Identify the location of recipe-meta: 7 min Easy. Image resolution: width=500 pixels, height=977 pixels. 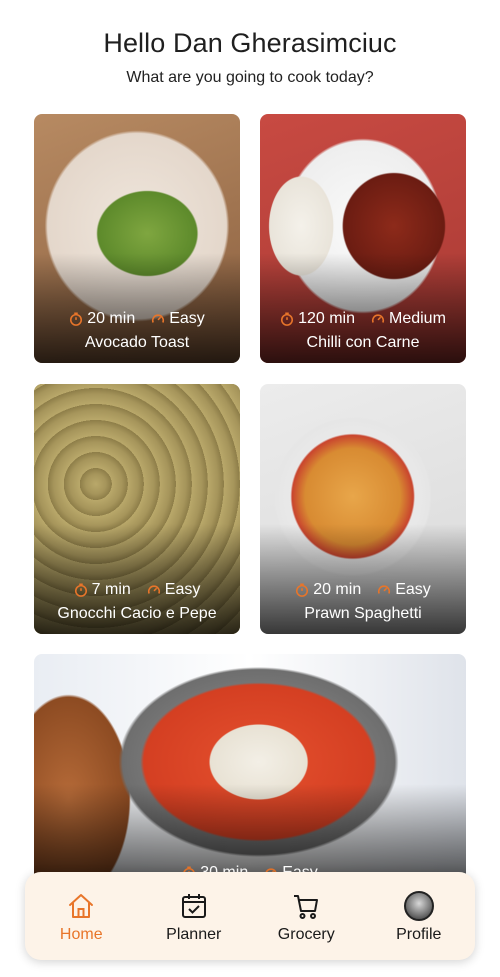
(137, 590).